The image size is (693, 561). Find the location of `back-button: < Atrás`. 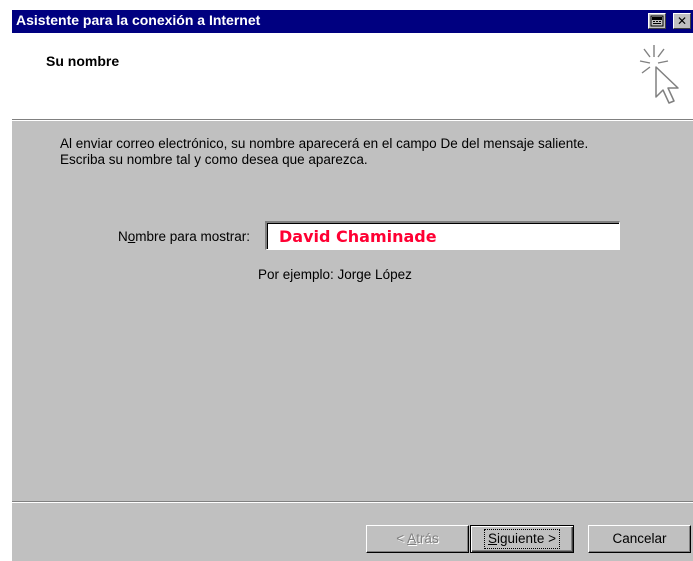

back-button: < Atrás is located at coordinates (417, 539).